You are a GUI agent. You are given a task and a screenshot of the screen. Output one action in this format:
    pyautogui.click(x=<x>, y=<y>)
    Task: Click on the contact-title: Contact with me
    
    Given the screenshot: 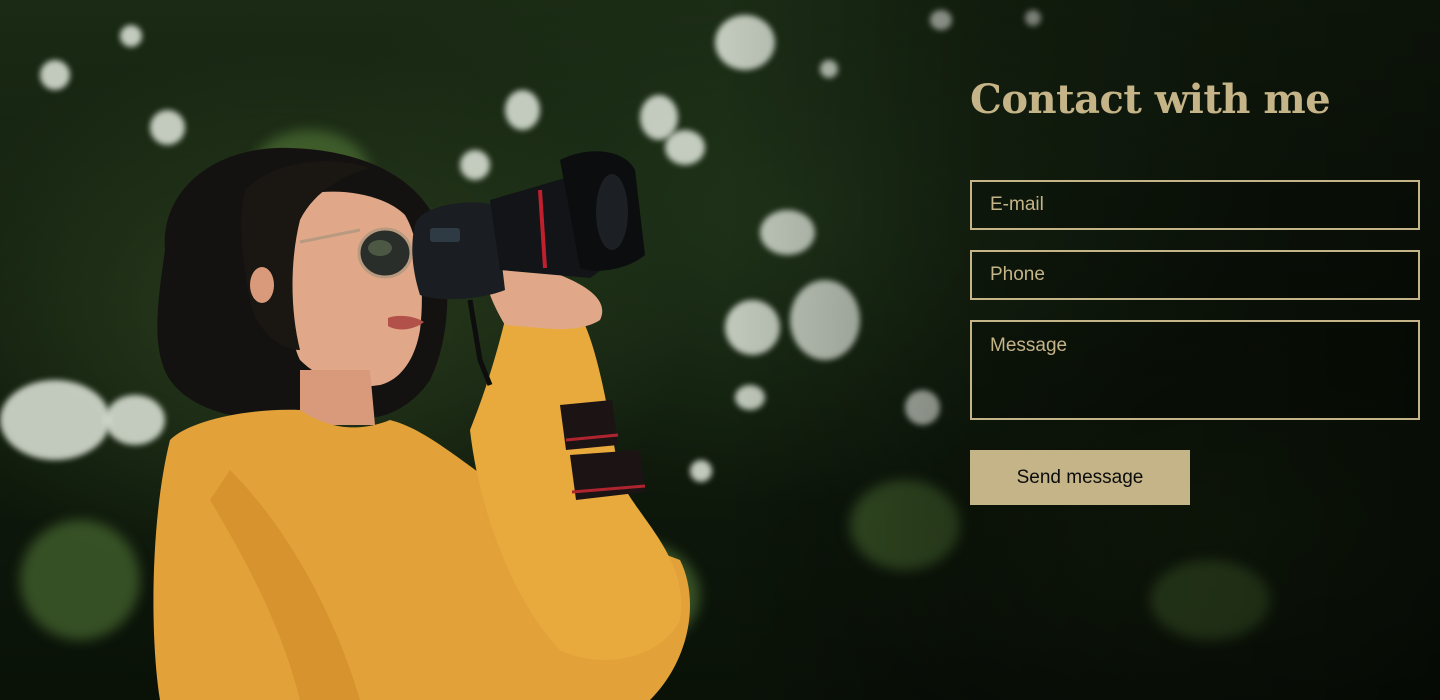 What is the action you would take?
    pyautogui.click(x=1150, y=99)
    